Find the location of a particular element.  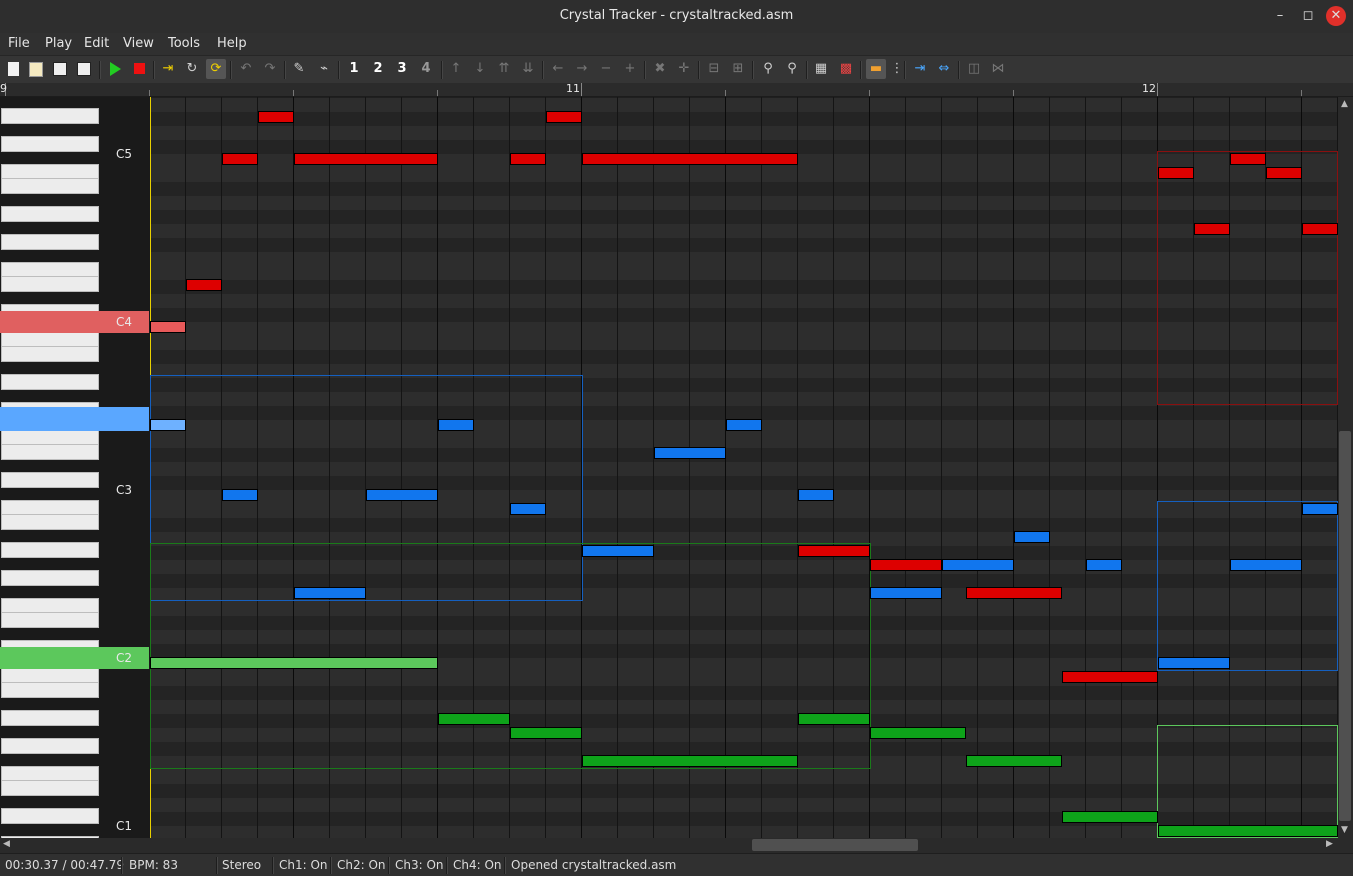

menu-play: Play is located at coordinates (58, 43).